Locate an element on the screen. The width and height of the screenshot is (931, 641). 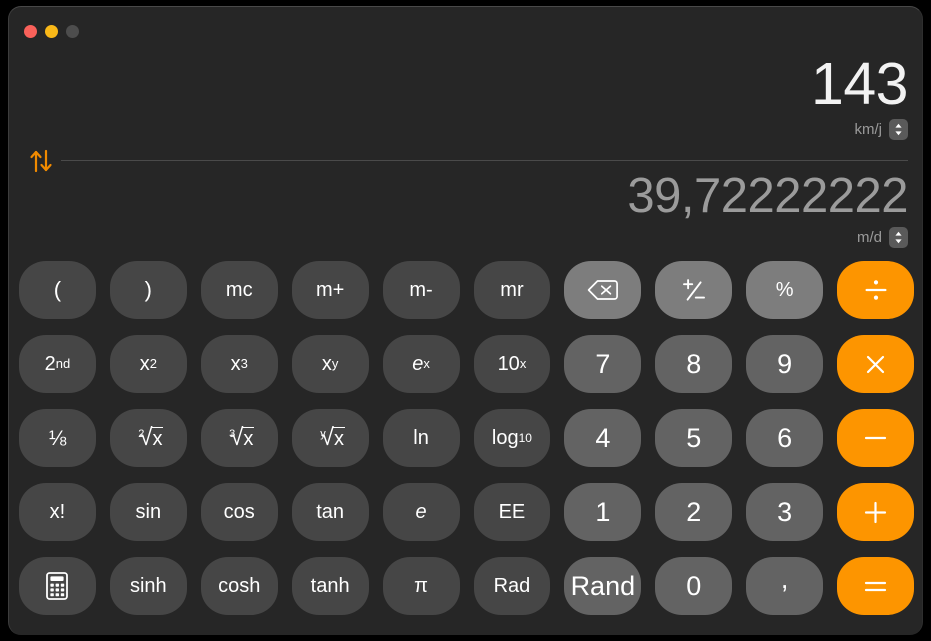
key-label: mr is located at coordinates (512, 290).